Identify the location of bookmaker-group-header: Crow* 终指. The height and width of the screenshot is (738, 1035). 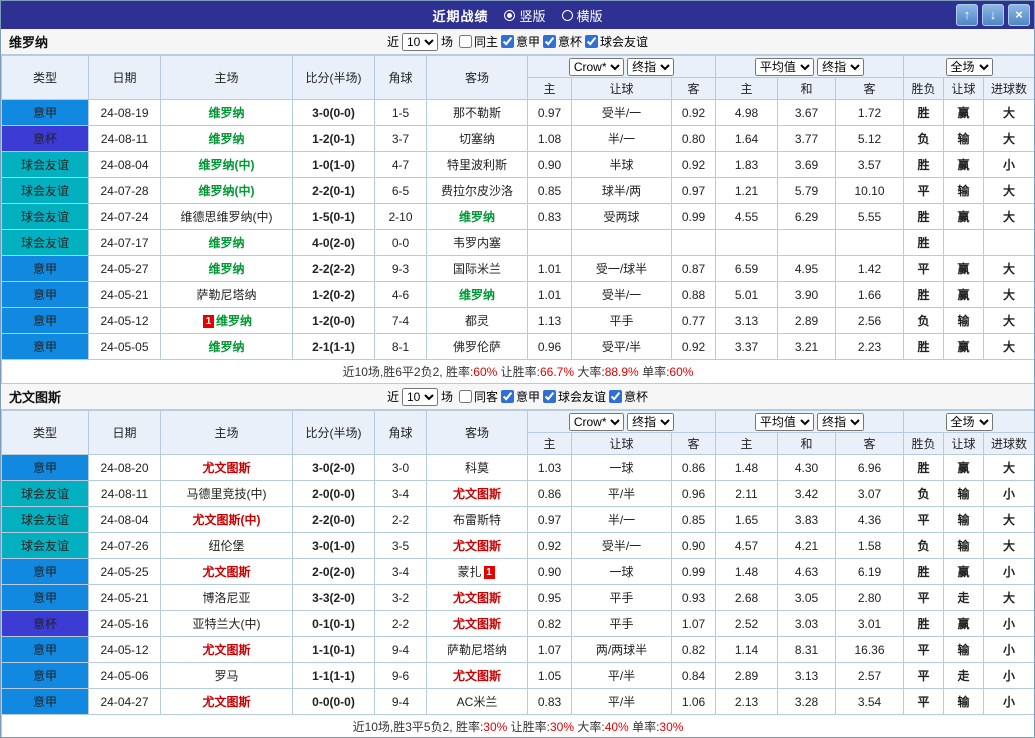
(621, 421).